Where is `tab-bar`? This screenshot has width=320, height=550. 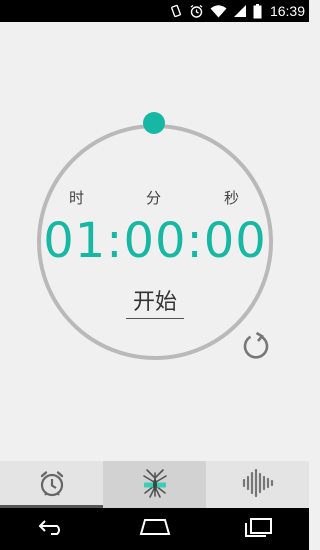
tab-bar is located at coordinates (154, 484).